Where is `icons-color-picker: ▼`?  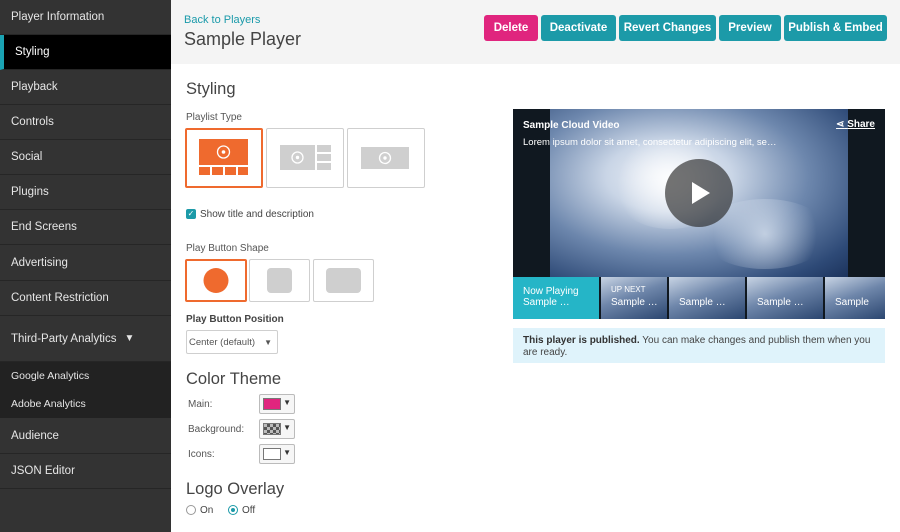
icons-color-picker: ▼ is located at coordinates (277, 454).